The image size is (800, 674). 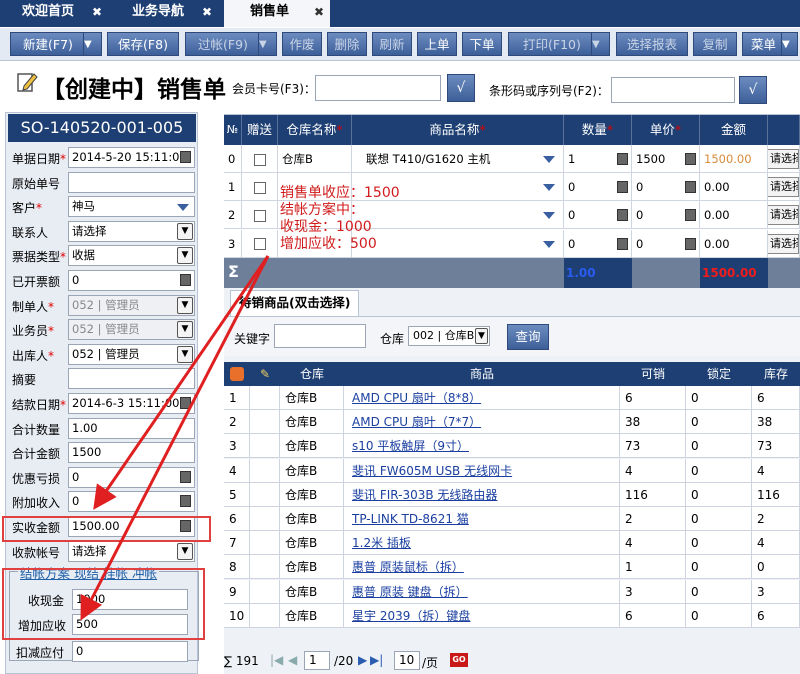 I want to click on discard-button: 作废, so click(x=302, y=44).